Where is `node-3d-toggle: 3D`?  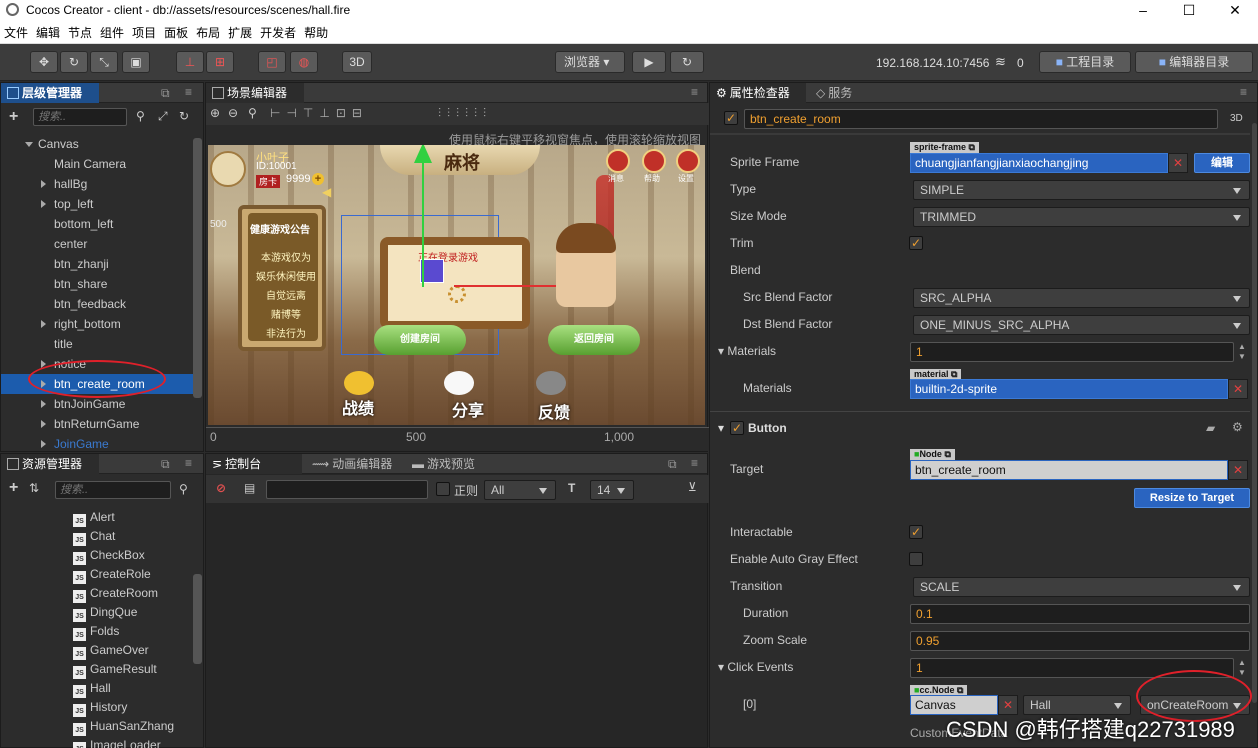 node-3d-toggle: 3D is located at coordinates (1236, 118).